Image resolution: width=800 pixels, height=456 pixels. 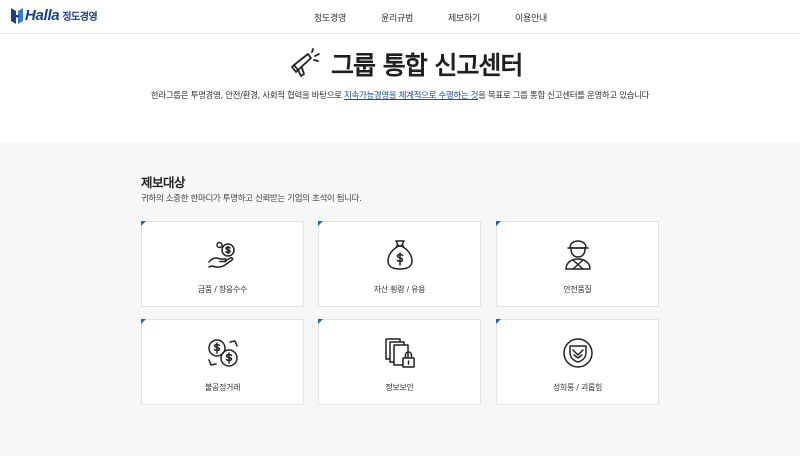 What do you see at coordinates (400, 353) in the screenshot?
I see `document-lock-icon` at bounding box center [400, 353].